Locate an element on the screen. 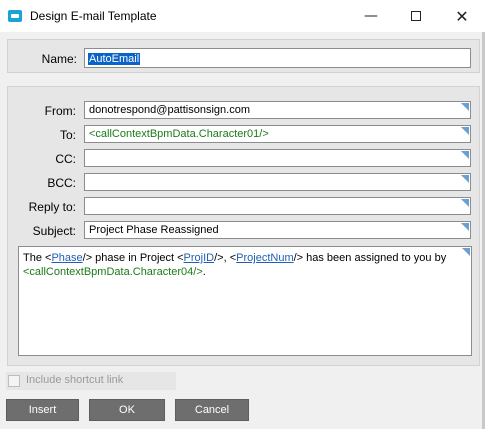 The image size is (485, 429). minimize-icon: — is located at coordinates (371, 16).